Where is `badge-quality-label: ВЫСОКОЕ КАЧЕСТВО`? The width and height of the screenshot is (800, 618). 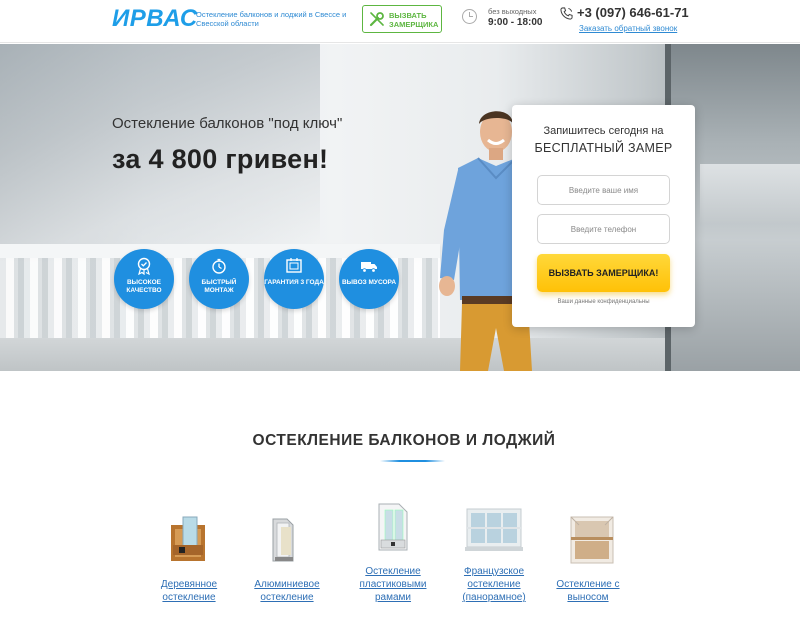 badge-quality-label: ВЫСОКОЕ КАЧЕСТВО is located at coordinates (144, 286).